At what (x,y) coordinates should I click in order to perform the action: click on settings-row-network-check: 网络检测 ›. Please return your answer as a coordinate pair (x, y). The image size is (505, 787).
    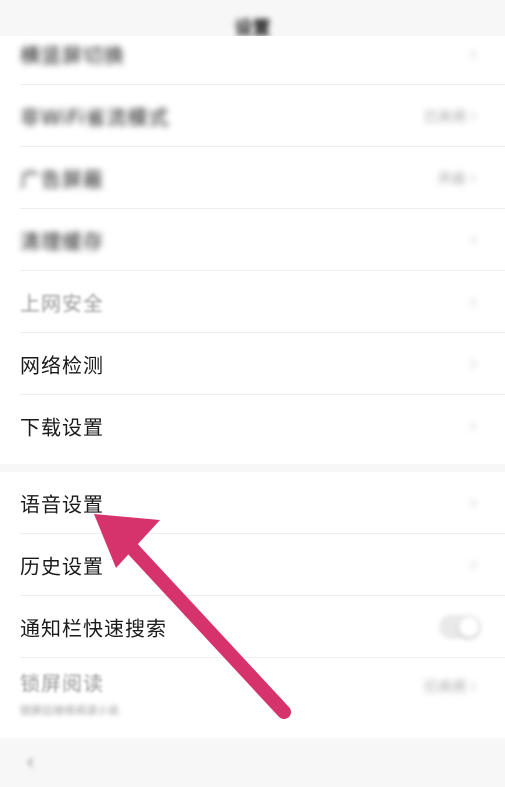
    Looking at the image, I should click on (252, 364).